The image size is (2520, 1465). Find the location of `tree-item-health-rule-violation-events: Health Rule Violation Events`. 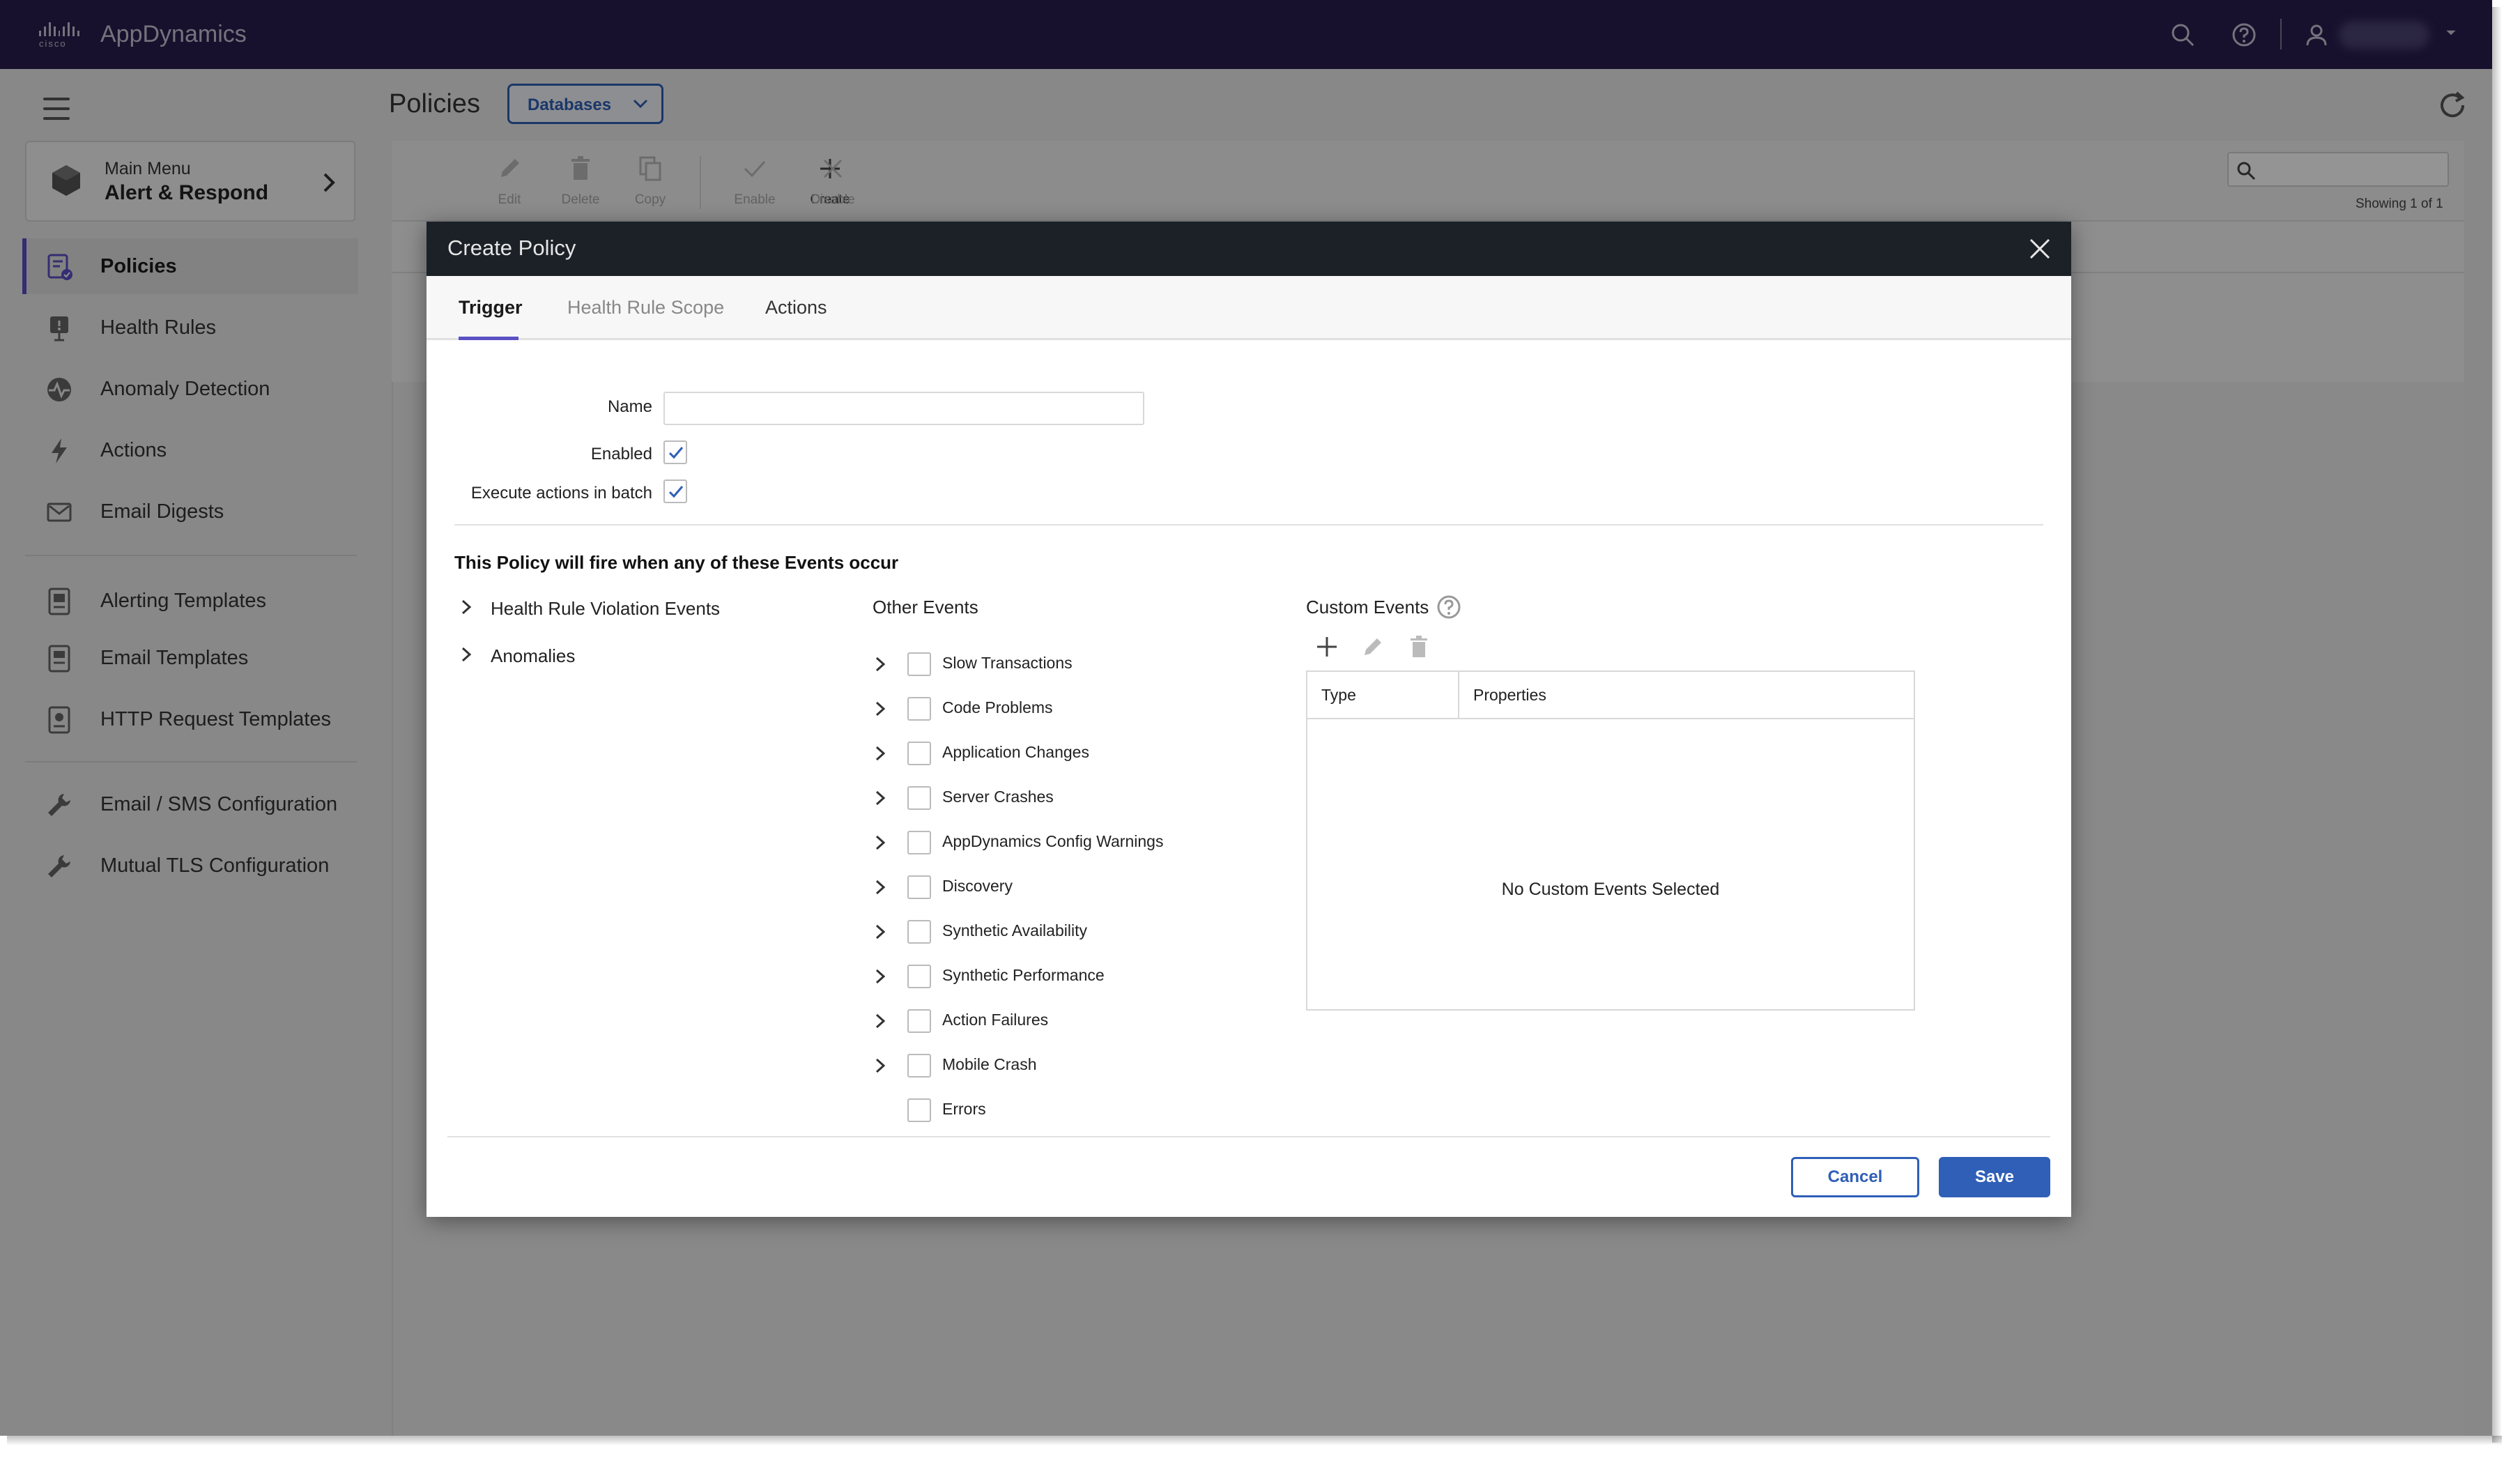

tree-item-health-rule-violation-events: Health Rule Violation Events is located at coordinates (605, 609).